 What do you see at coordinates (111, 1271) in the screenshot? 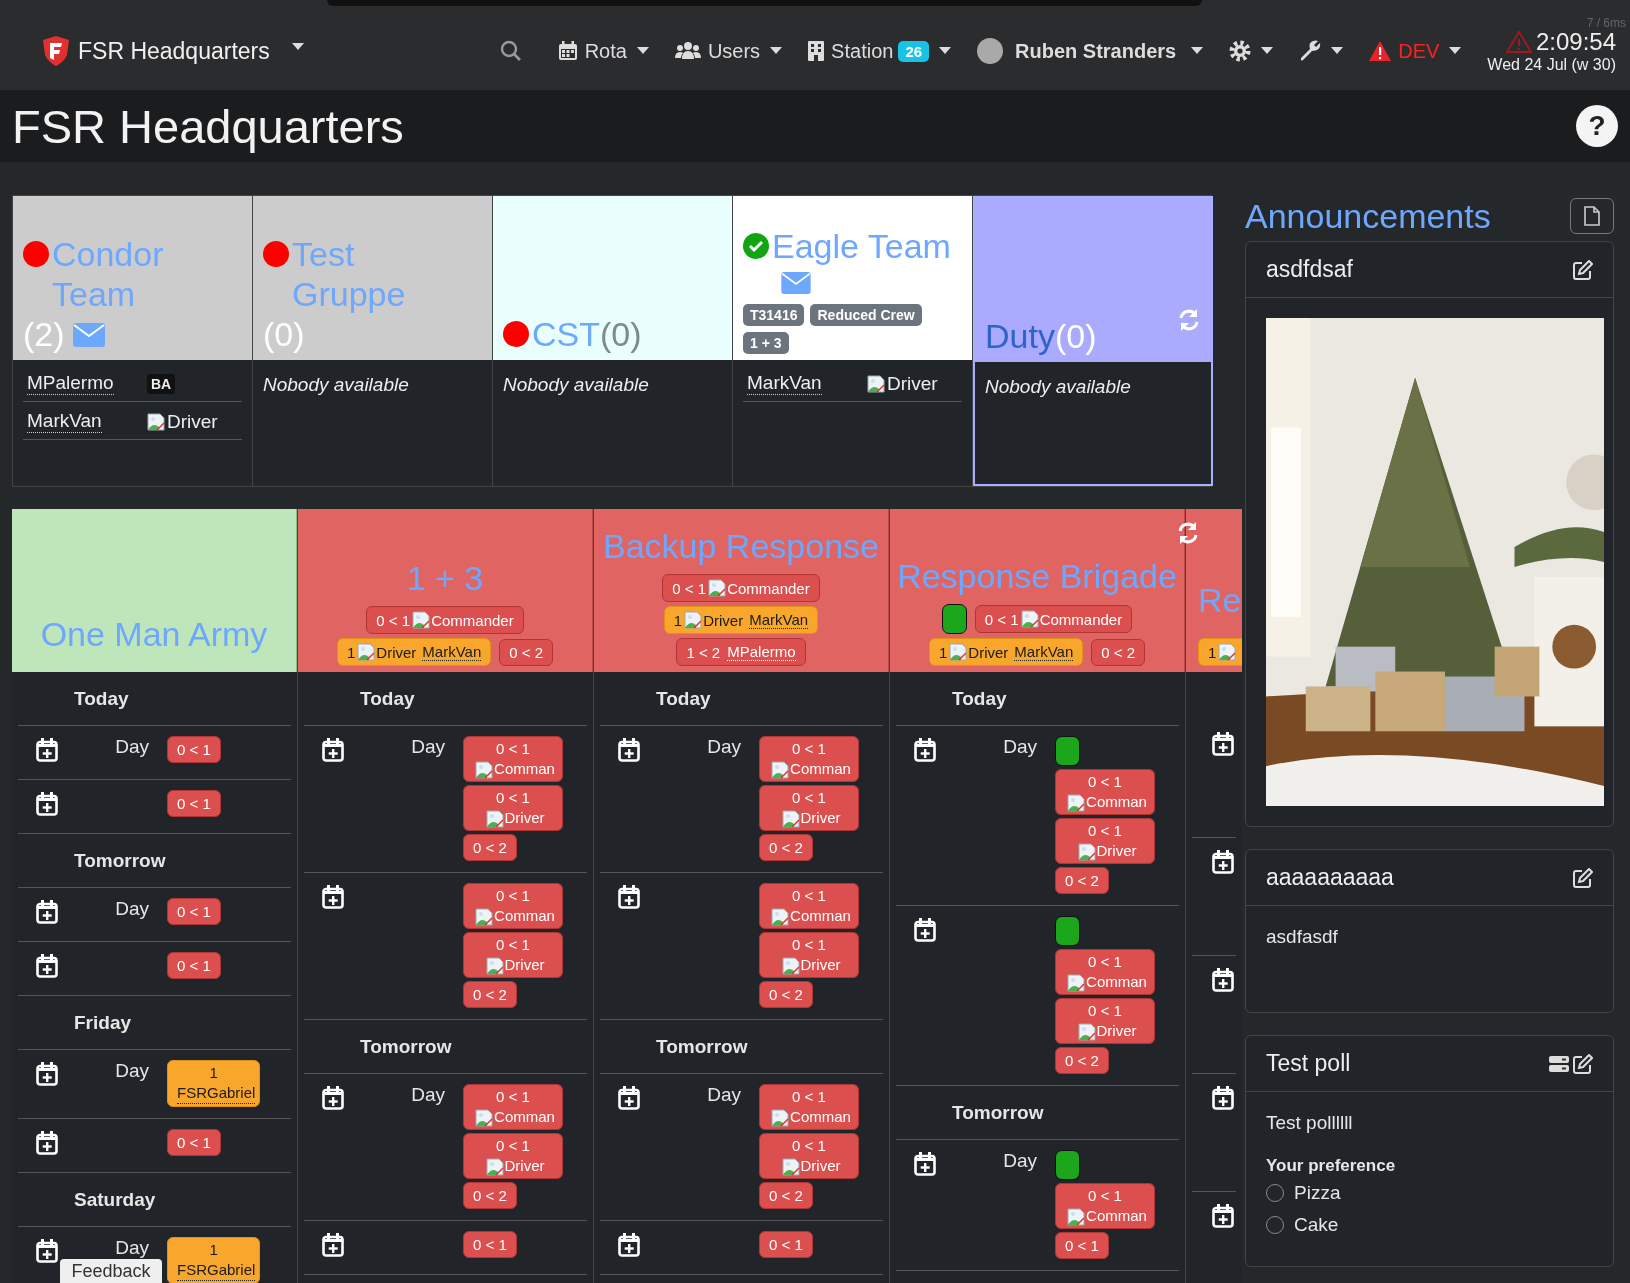
I see `feedback-button: Feedback` at bounding box center [111, 1271].